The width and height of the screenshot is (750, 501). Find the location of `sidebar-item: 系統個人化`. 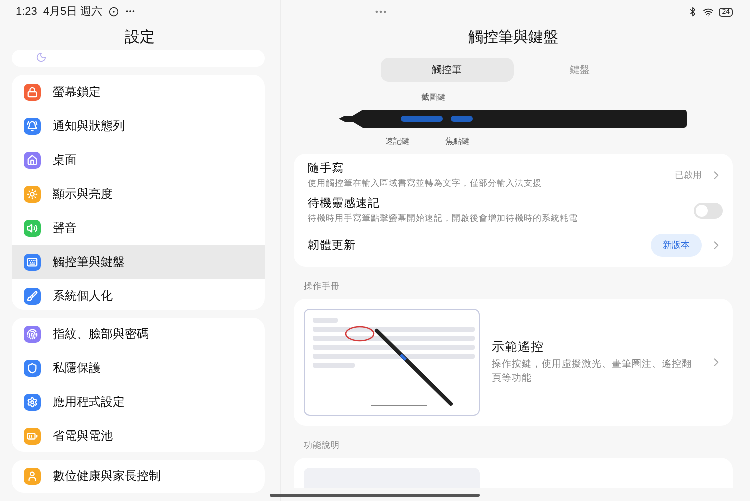

sidebar-item: 系統個人化 is located at coordinates (138, 294).